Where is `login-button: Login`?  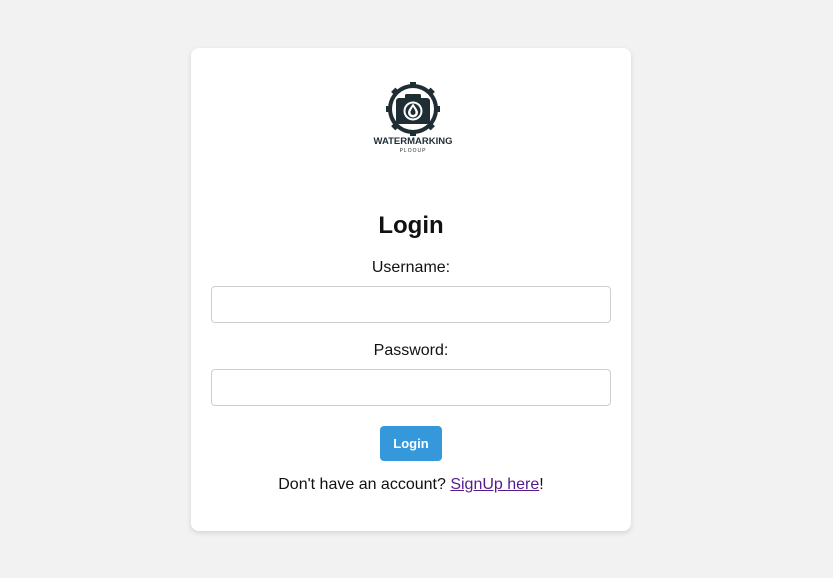 login-button: Login is located at coordinates (411, 443).